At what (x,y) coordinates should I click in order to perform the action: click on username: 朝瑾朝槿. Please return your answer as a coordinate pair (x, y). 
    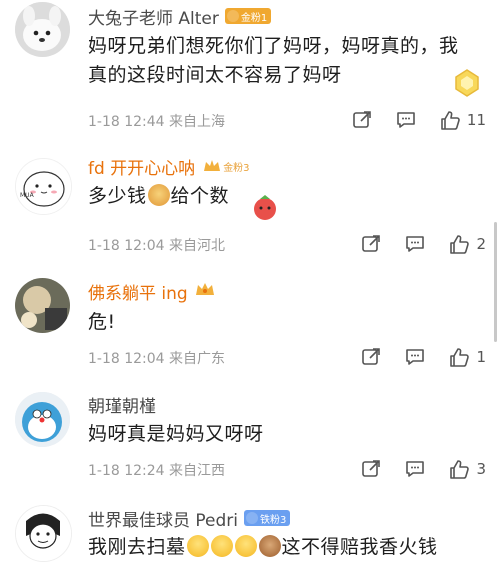
    Looking at the image, I should click on (122, 404).